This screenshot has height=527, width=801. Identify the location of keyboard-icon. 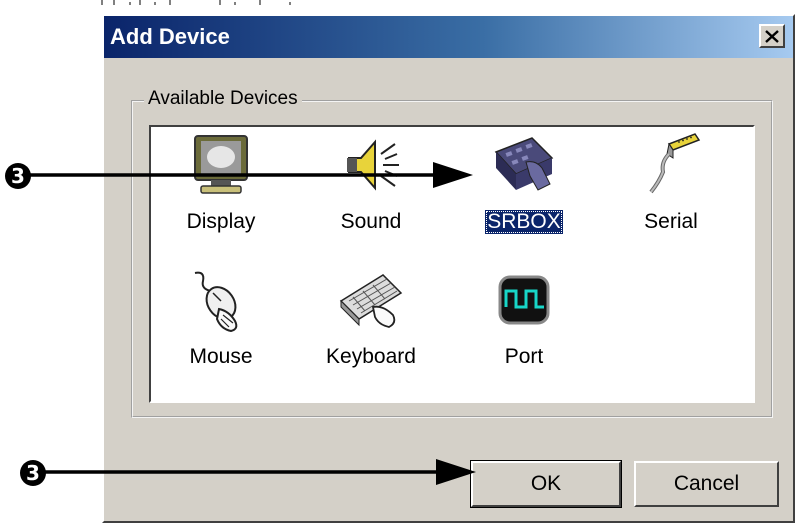
(371, 301).